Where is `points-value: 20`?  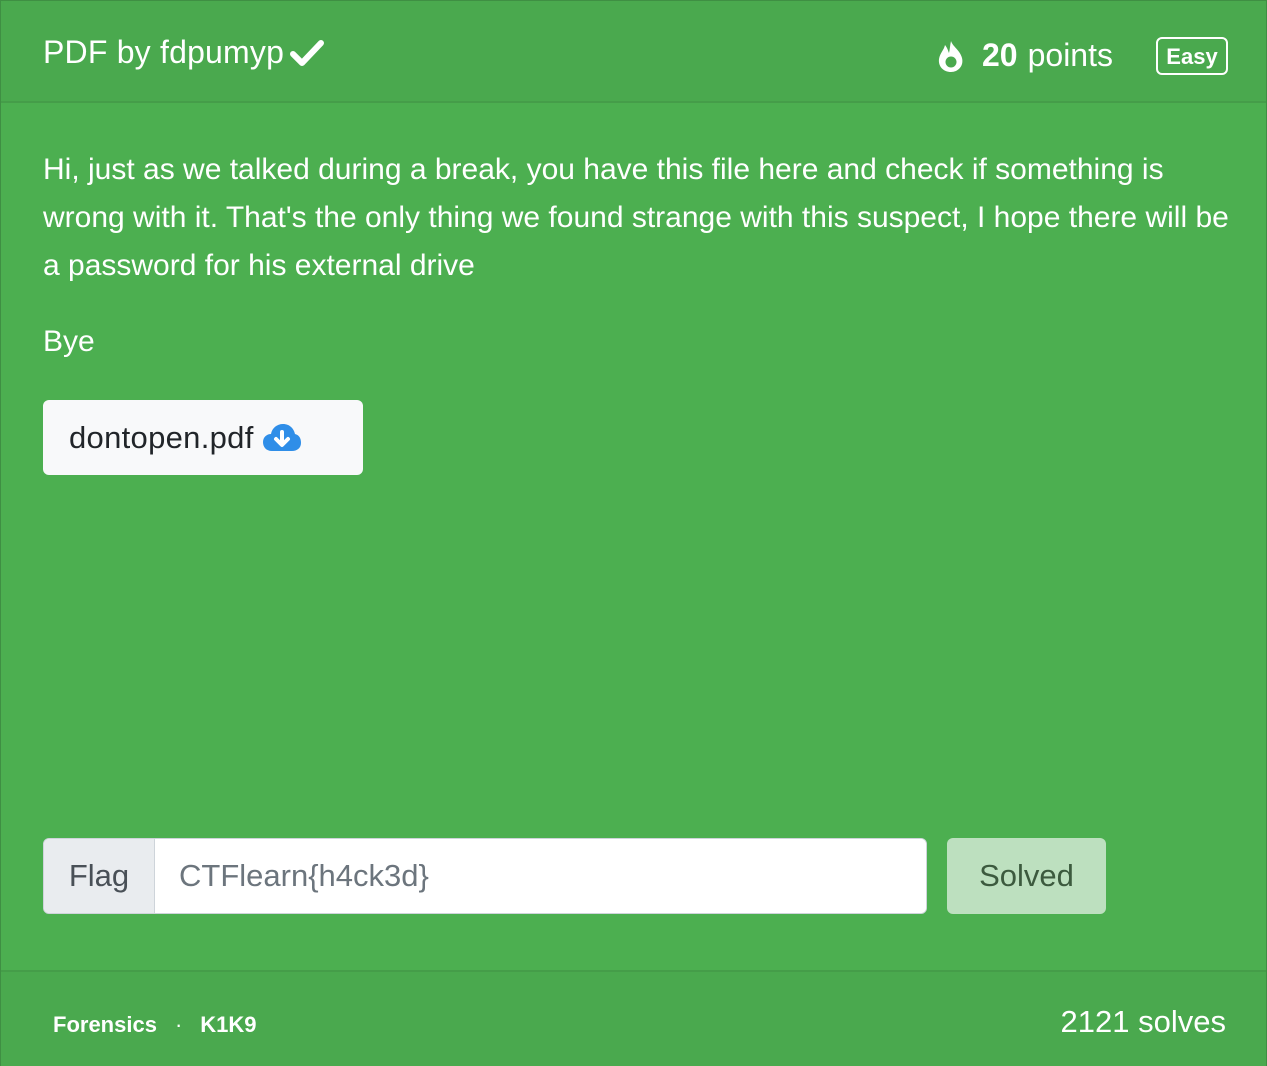 points-value: 20 is located at coordinates (1000, 55).